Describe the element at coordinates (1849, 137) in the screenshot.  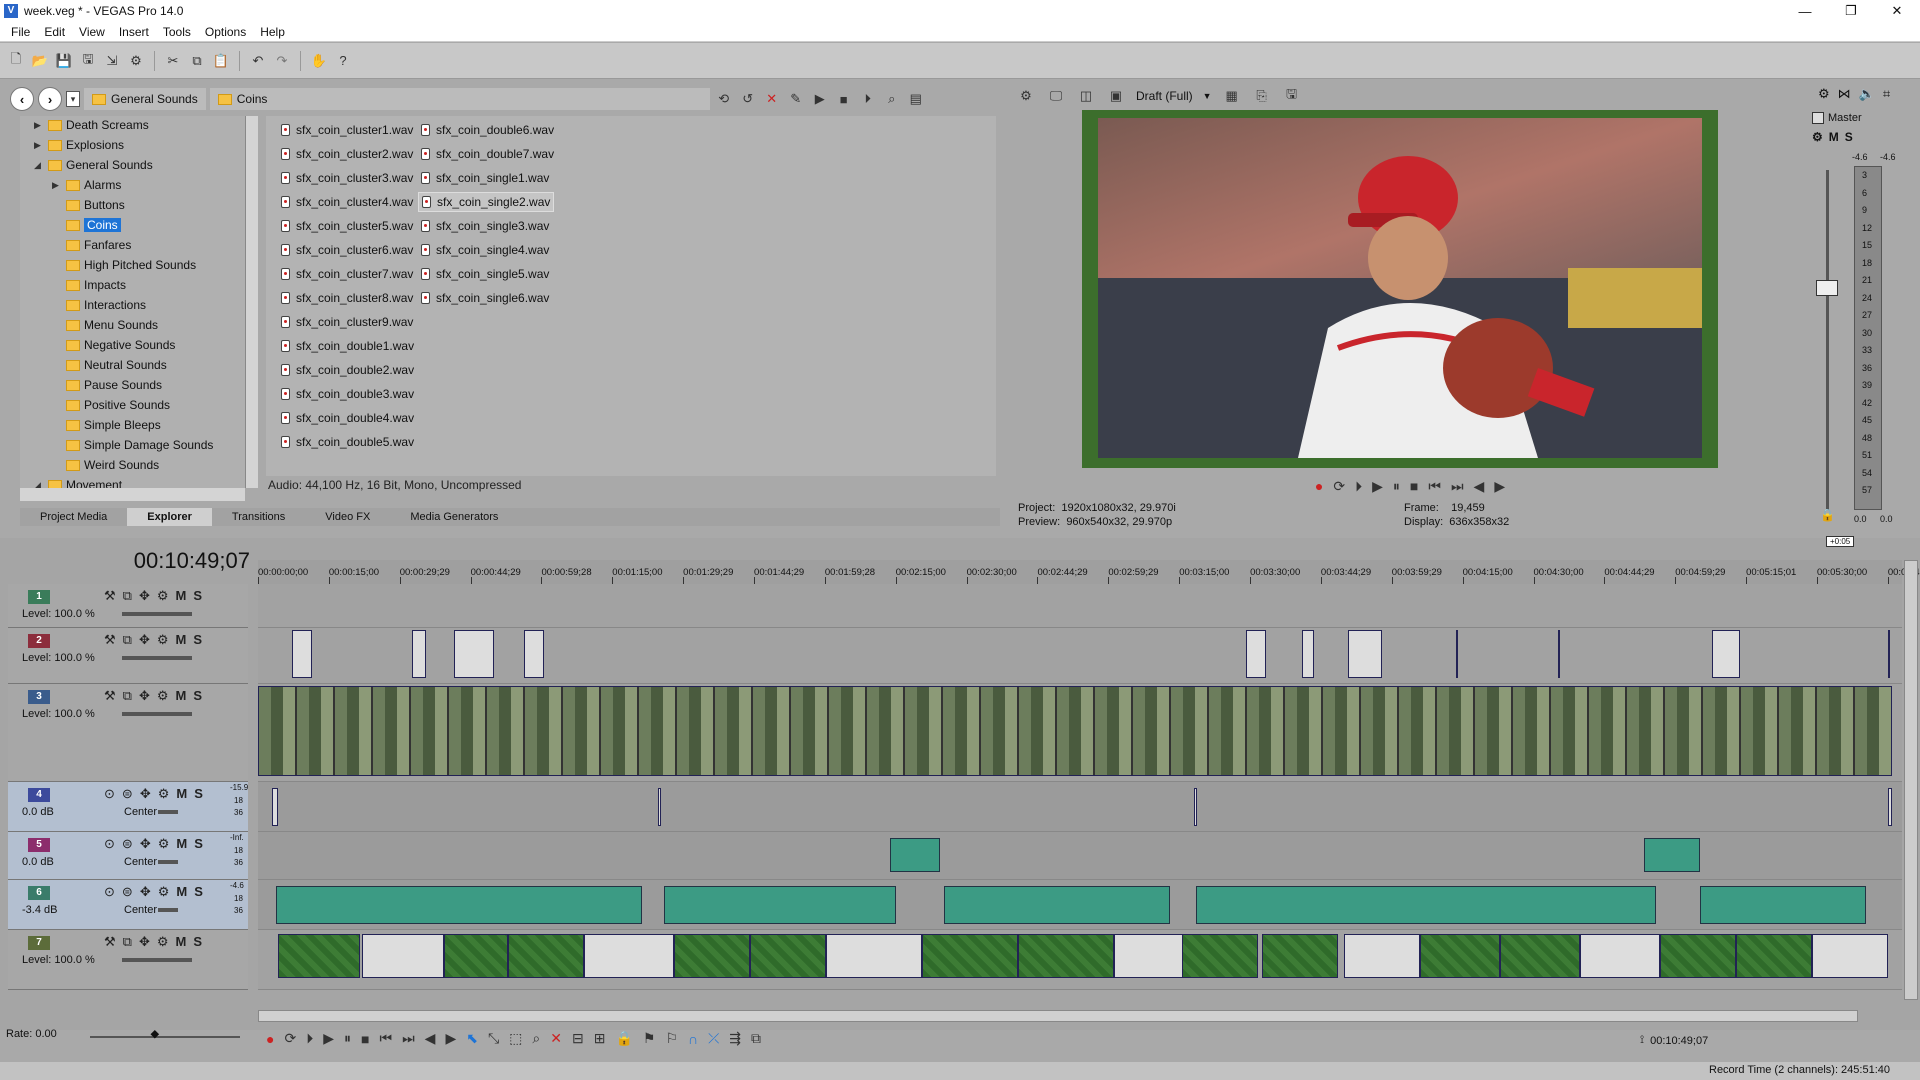
I see `master-solo-button: S` at that location.